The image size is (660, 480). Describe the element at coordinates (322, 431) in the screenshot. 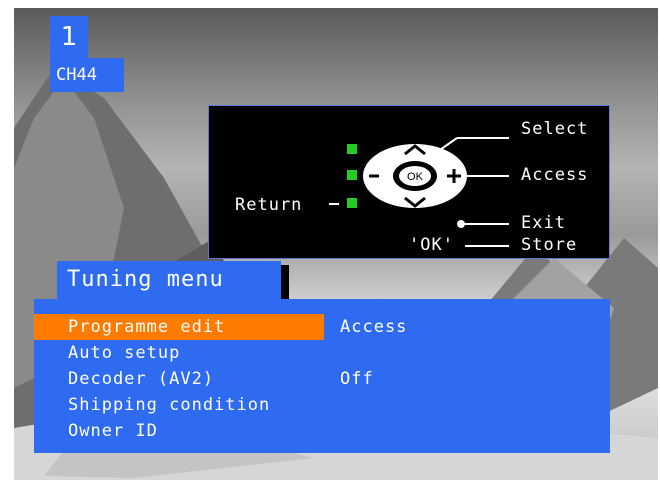

I see `menu-item-owner-id: Owner ID` at that location.